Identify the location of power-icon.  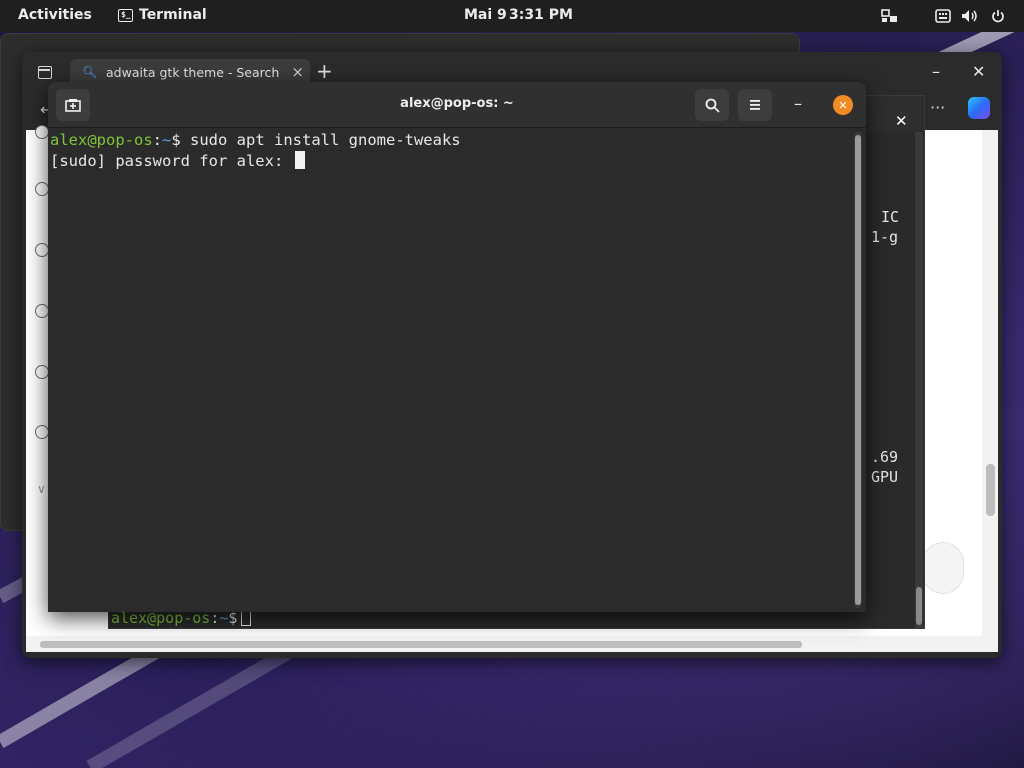
(998, 16).